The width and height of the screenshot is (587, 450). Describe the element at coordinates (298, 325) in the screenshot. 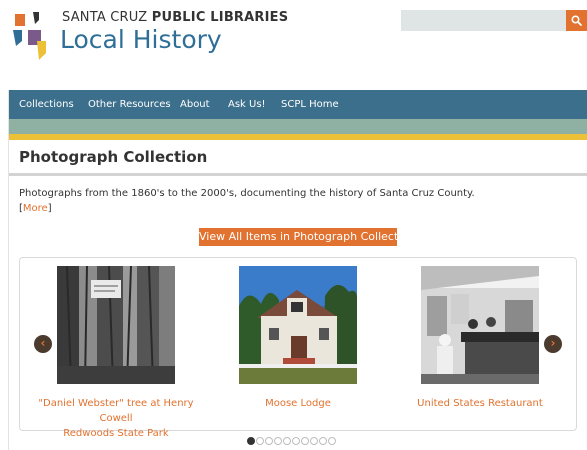

I see `photo-moose-lodge` at that location.